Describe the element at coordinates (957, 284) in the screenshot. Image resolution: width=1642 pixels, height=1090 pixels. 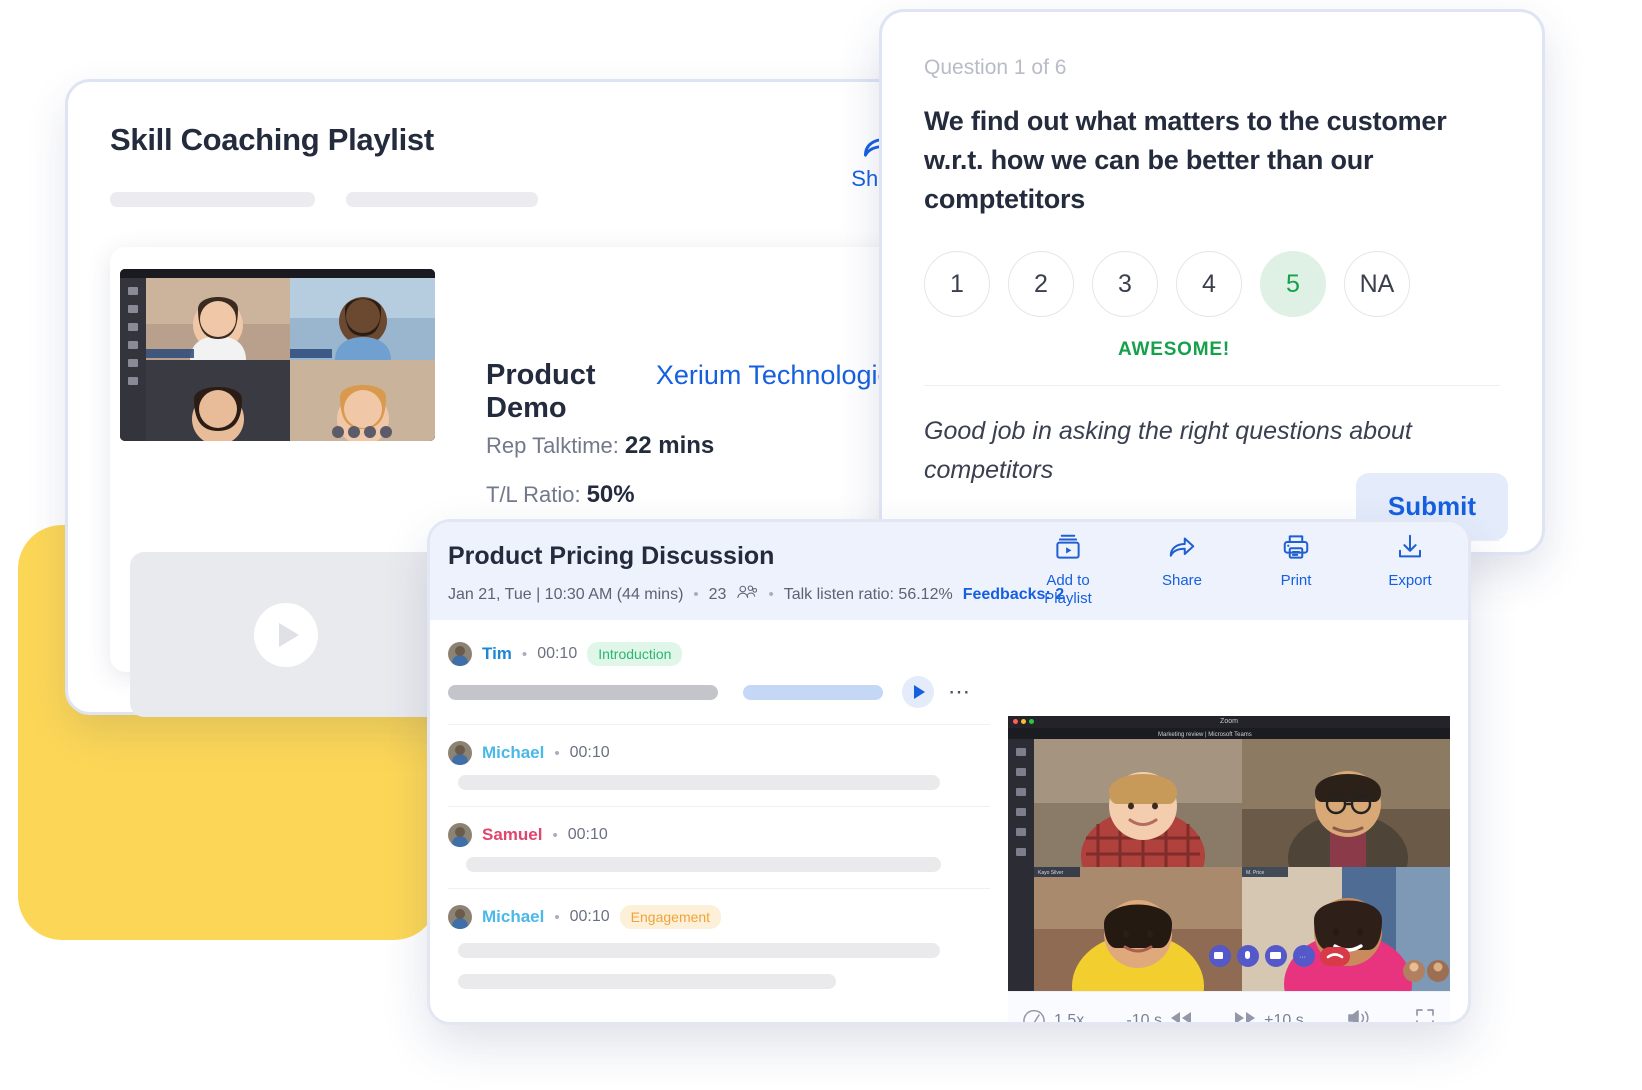
I see `rating-option-1: 1` at that location.